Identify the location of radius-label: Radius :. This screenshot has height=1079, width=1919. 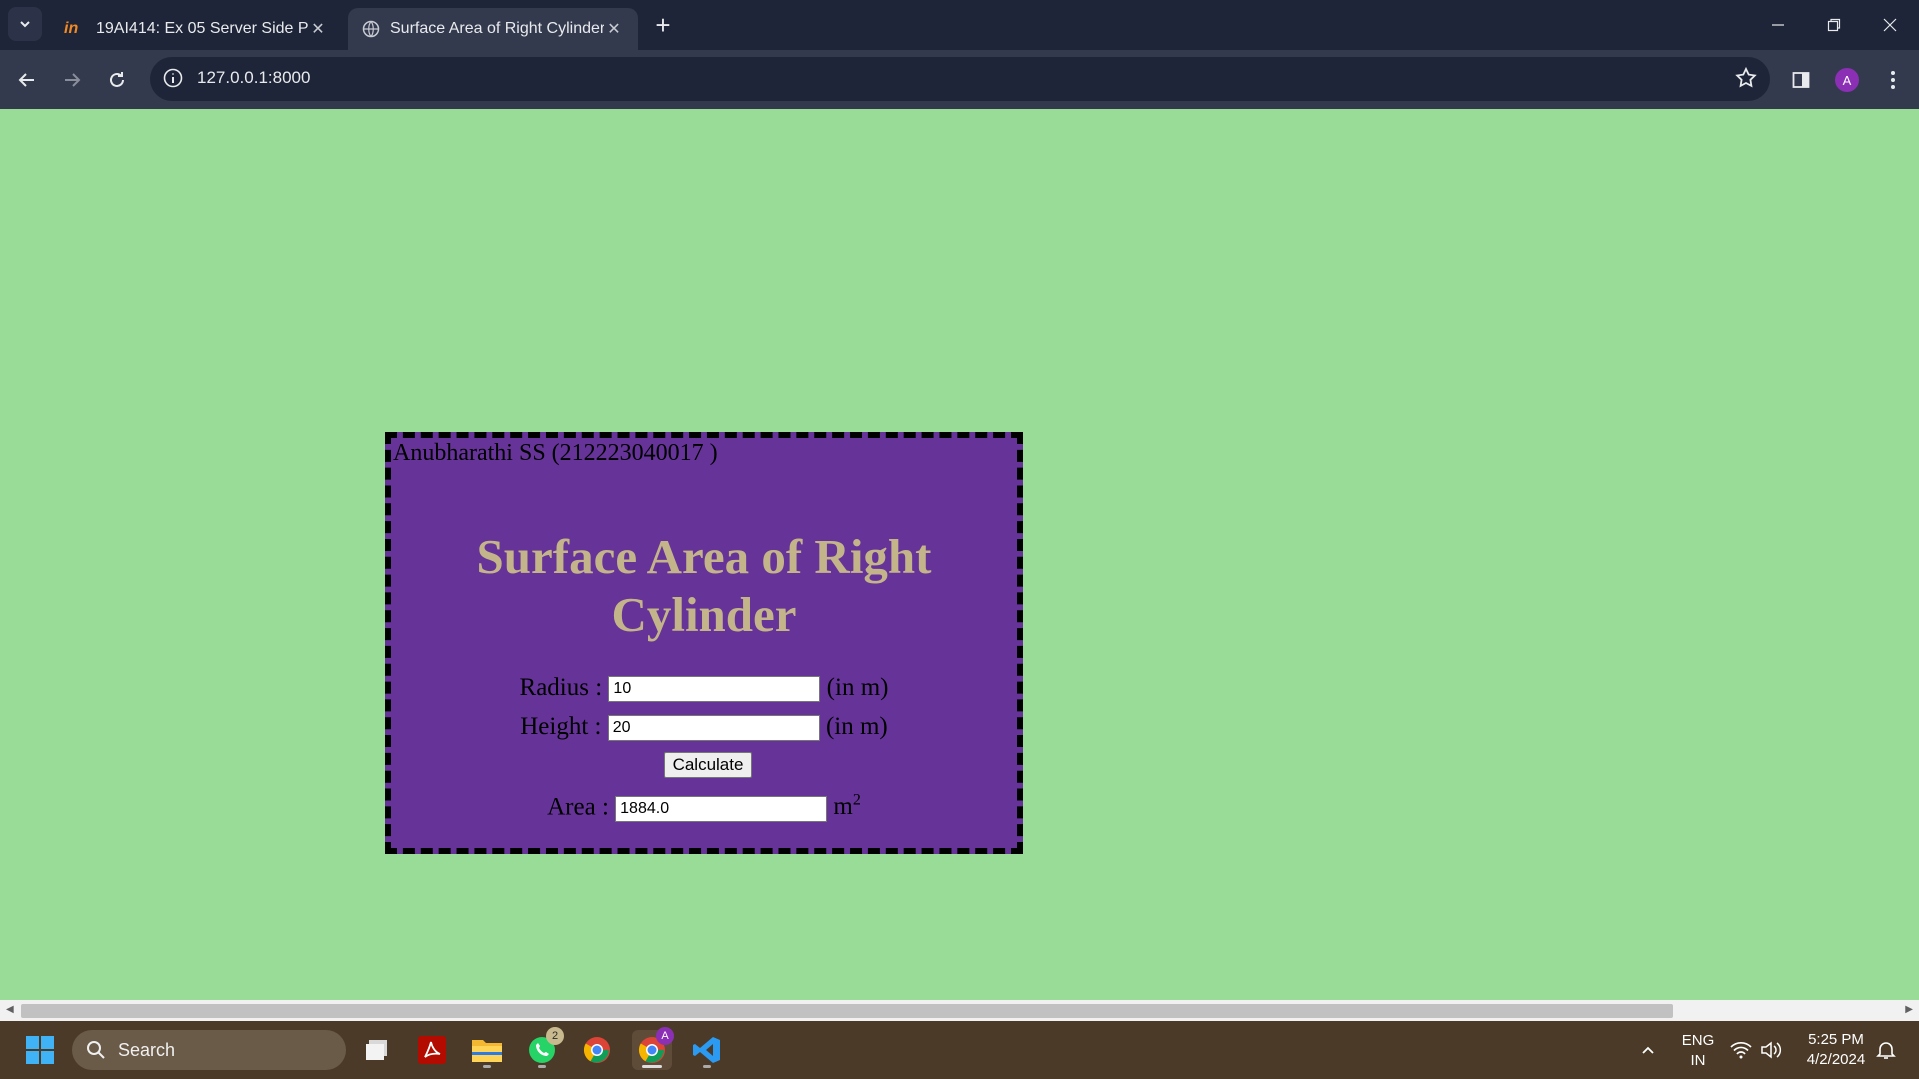
(561, 687).